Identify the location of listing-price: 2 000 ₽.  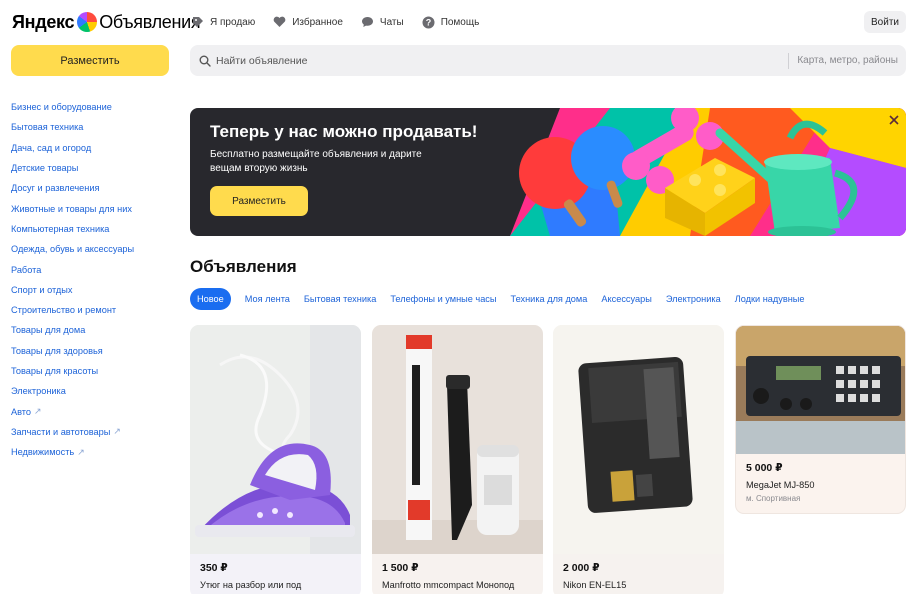
(581, 568).